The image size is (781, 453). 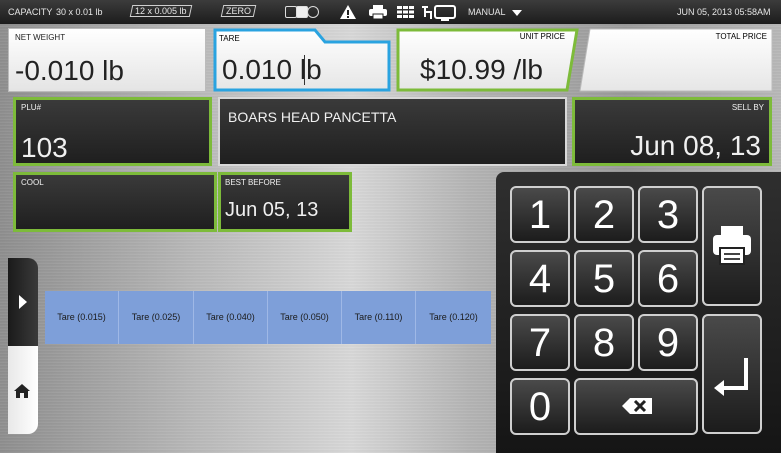 What do you see at coordinates (731, 377) in the screenshot?
I see `enter-icon` at bounding box center [731, 377].